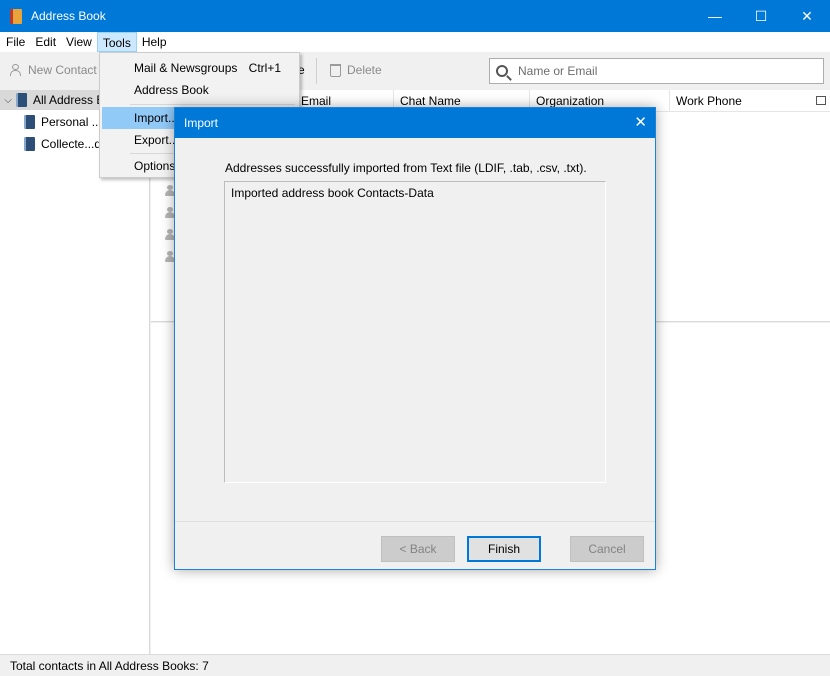 The width and height of the screenshot is (830, 676). I want to click on menu-item-label: Options, so click(155, 166).